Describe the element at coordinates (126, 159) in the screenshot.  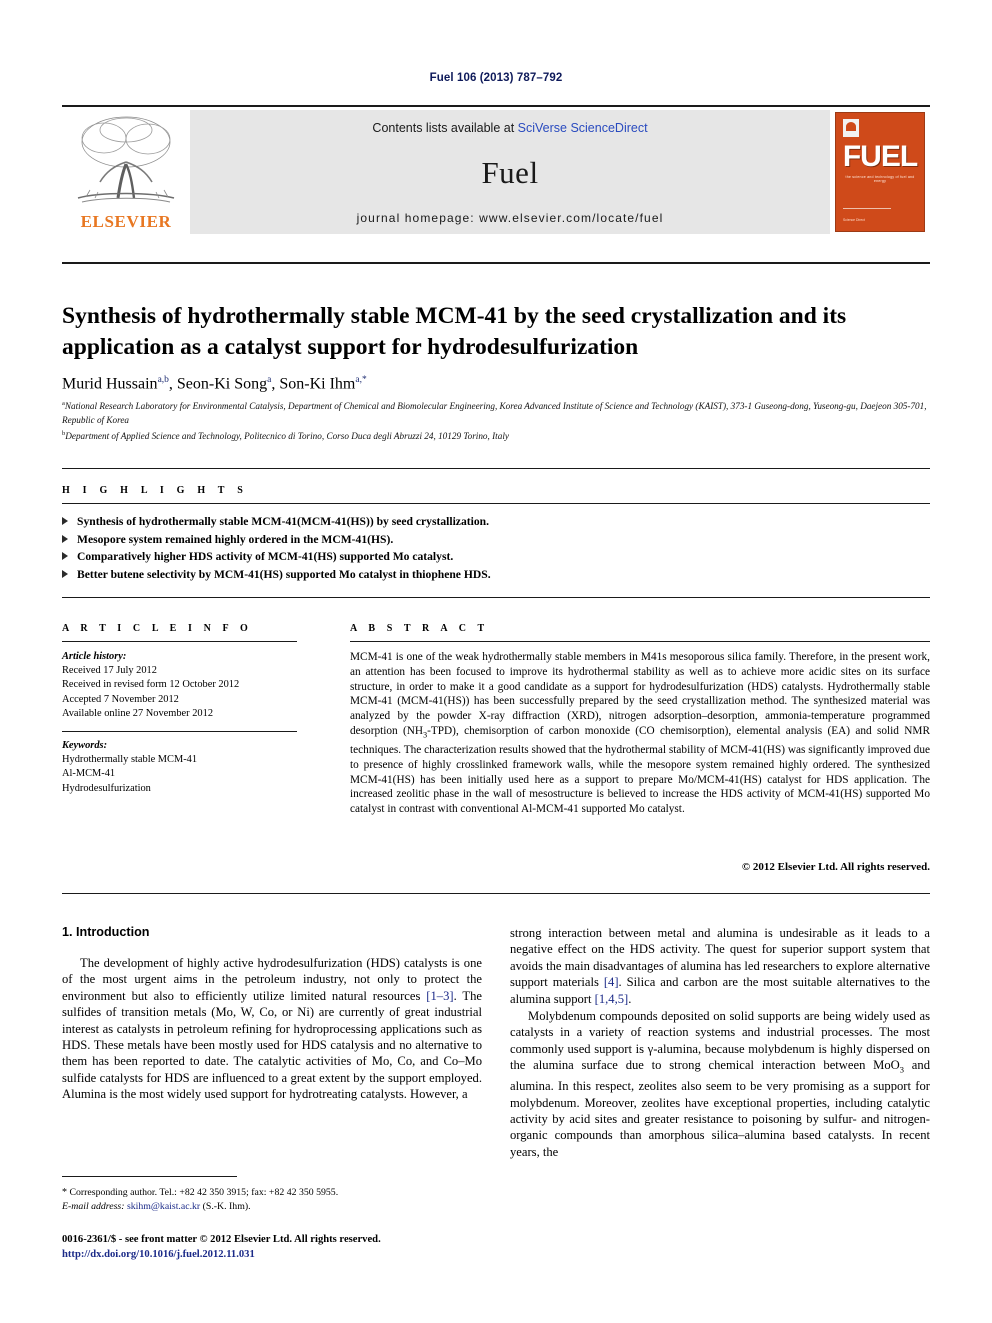
I see `elsevier-tree-icon` at that location.